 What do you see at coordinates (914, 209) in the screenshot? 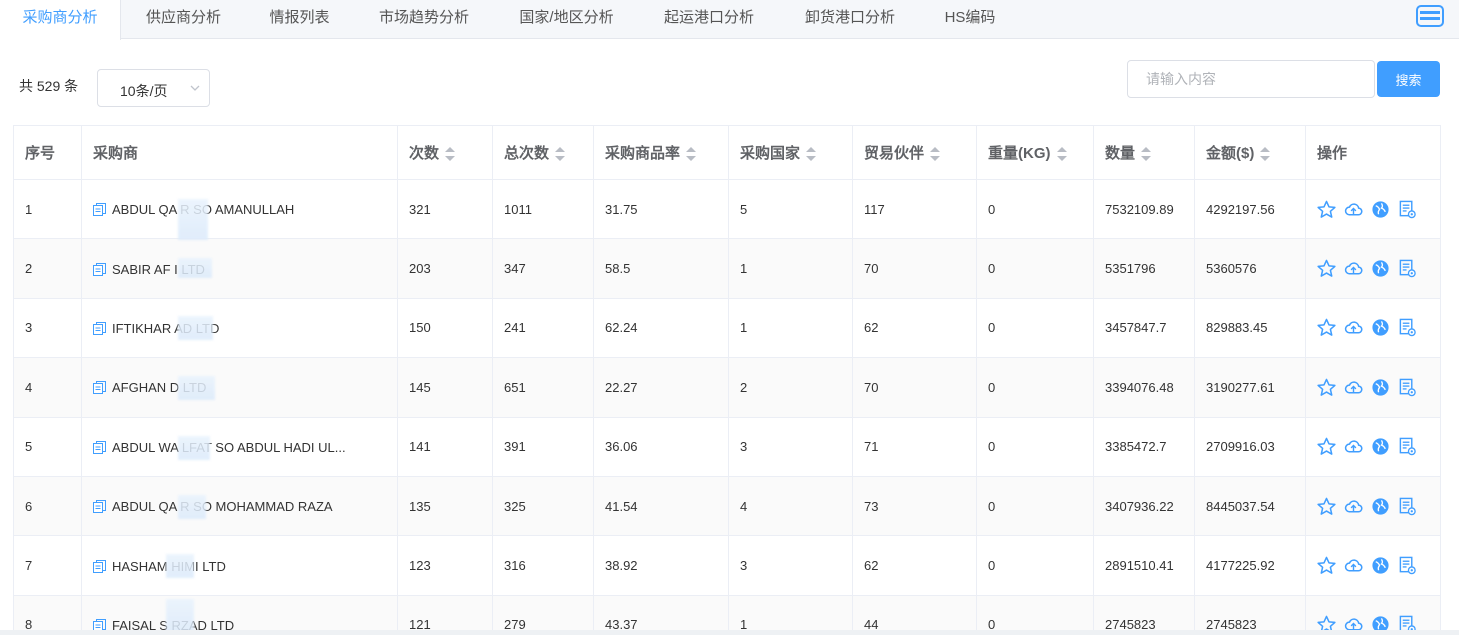
I see `cell-partners: 117` at bounding box center [914, 209].